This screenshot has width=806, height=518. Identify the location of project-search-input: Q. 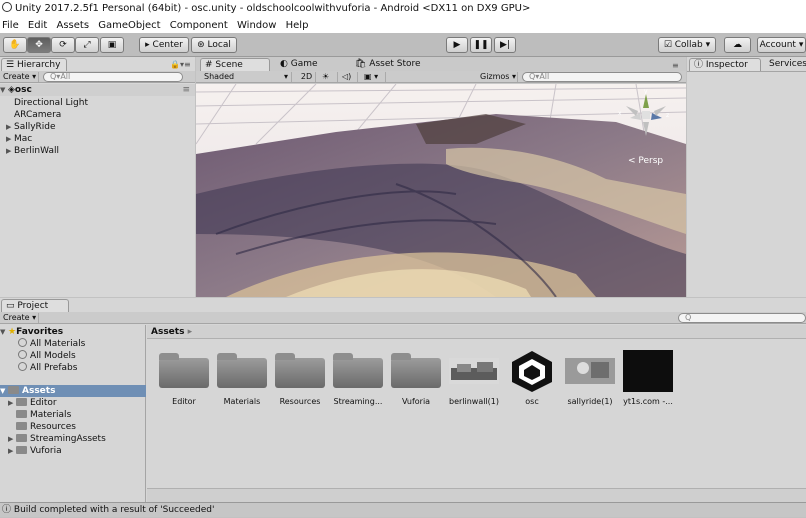
(742, 318).